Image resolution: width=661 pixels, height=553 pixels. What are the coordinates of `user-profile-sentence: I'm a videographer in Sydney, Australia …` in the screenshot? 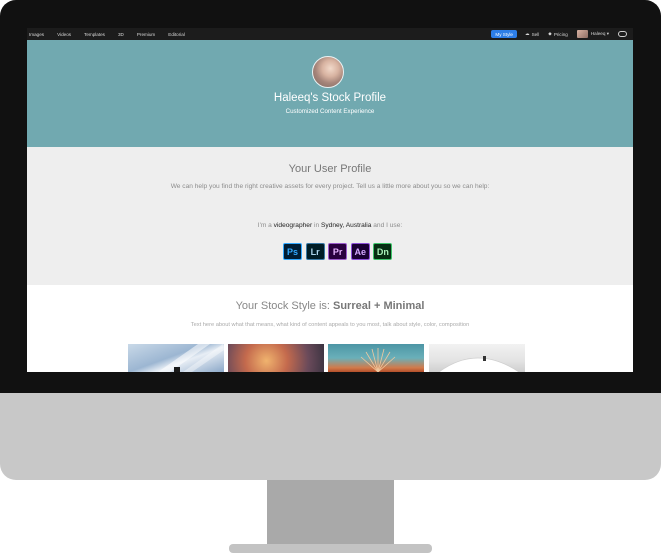 It's located at (330, 225).